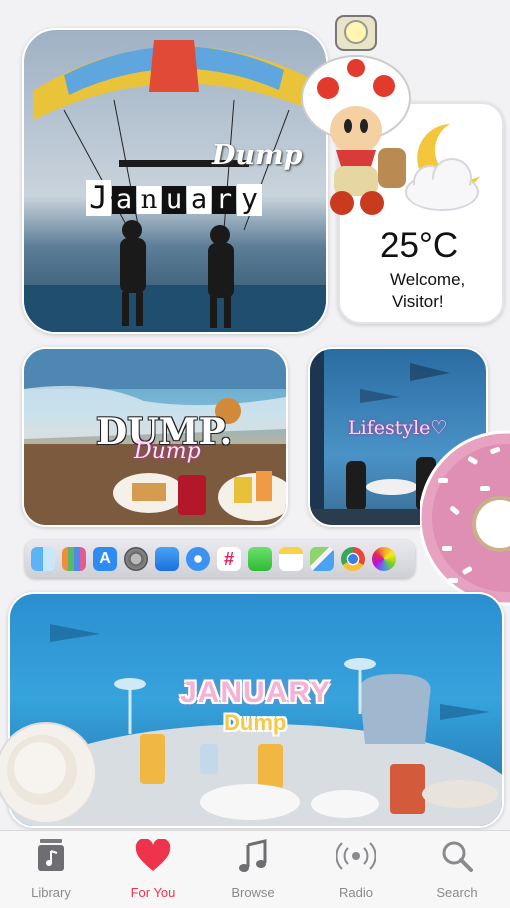  I want to click on temperature-label: 25°C, so click(419, 245).